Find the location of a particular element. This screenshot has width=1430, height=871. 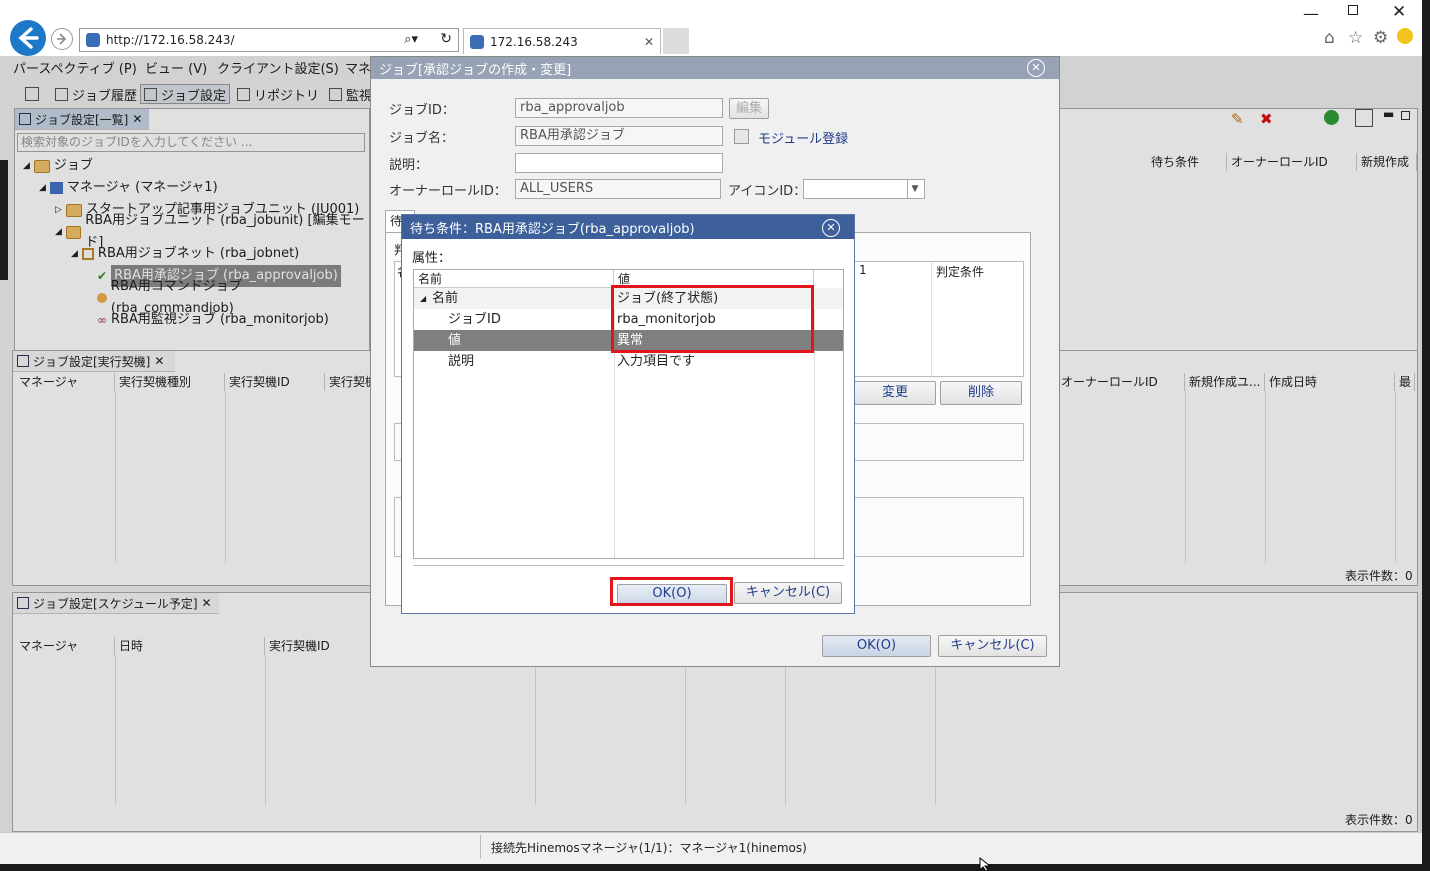

prop-row-description: 説明 入力項目です is located at coordinates (628, 361).